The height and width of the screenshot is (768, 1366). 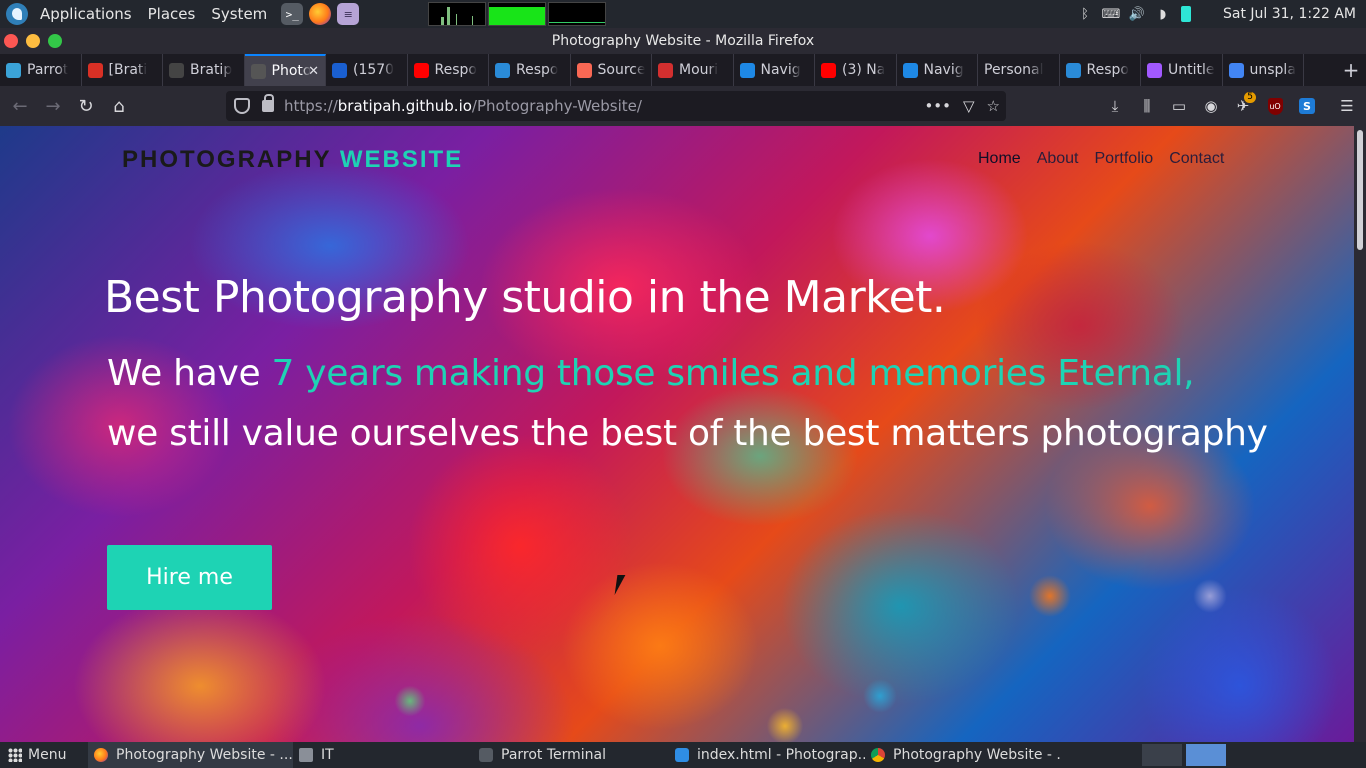 I want to click on bookmark-star-icon: ☆, so click(x=993, y=106).